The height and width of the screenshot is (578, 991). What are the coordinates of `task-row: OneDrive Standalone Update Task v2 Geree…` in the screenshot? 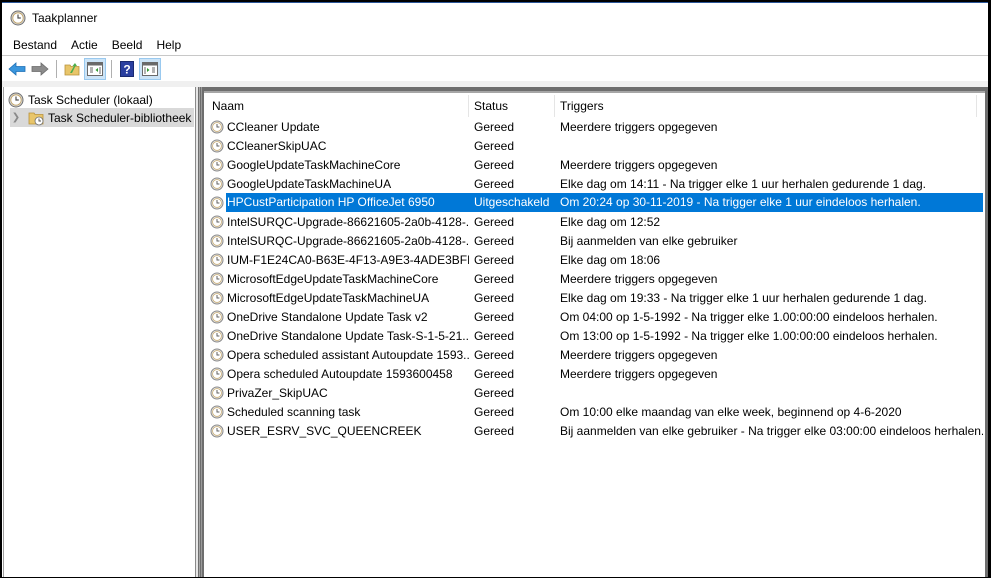 It's located at (595, 316).